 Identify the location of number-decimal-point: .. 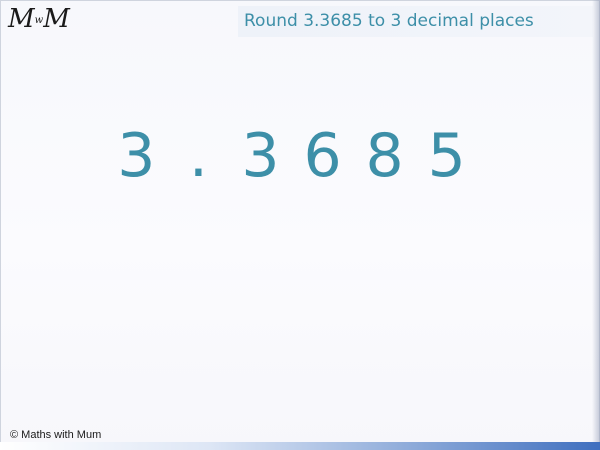
(198, 156).